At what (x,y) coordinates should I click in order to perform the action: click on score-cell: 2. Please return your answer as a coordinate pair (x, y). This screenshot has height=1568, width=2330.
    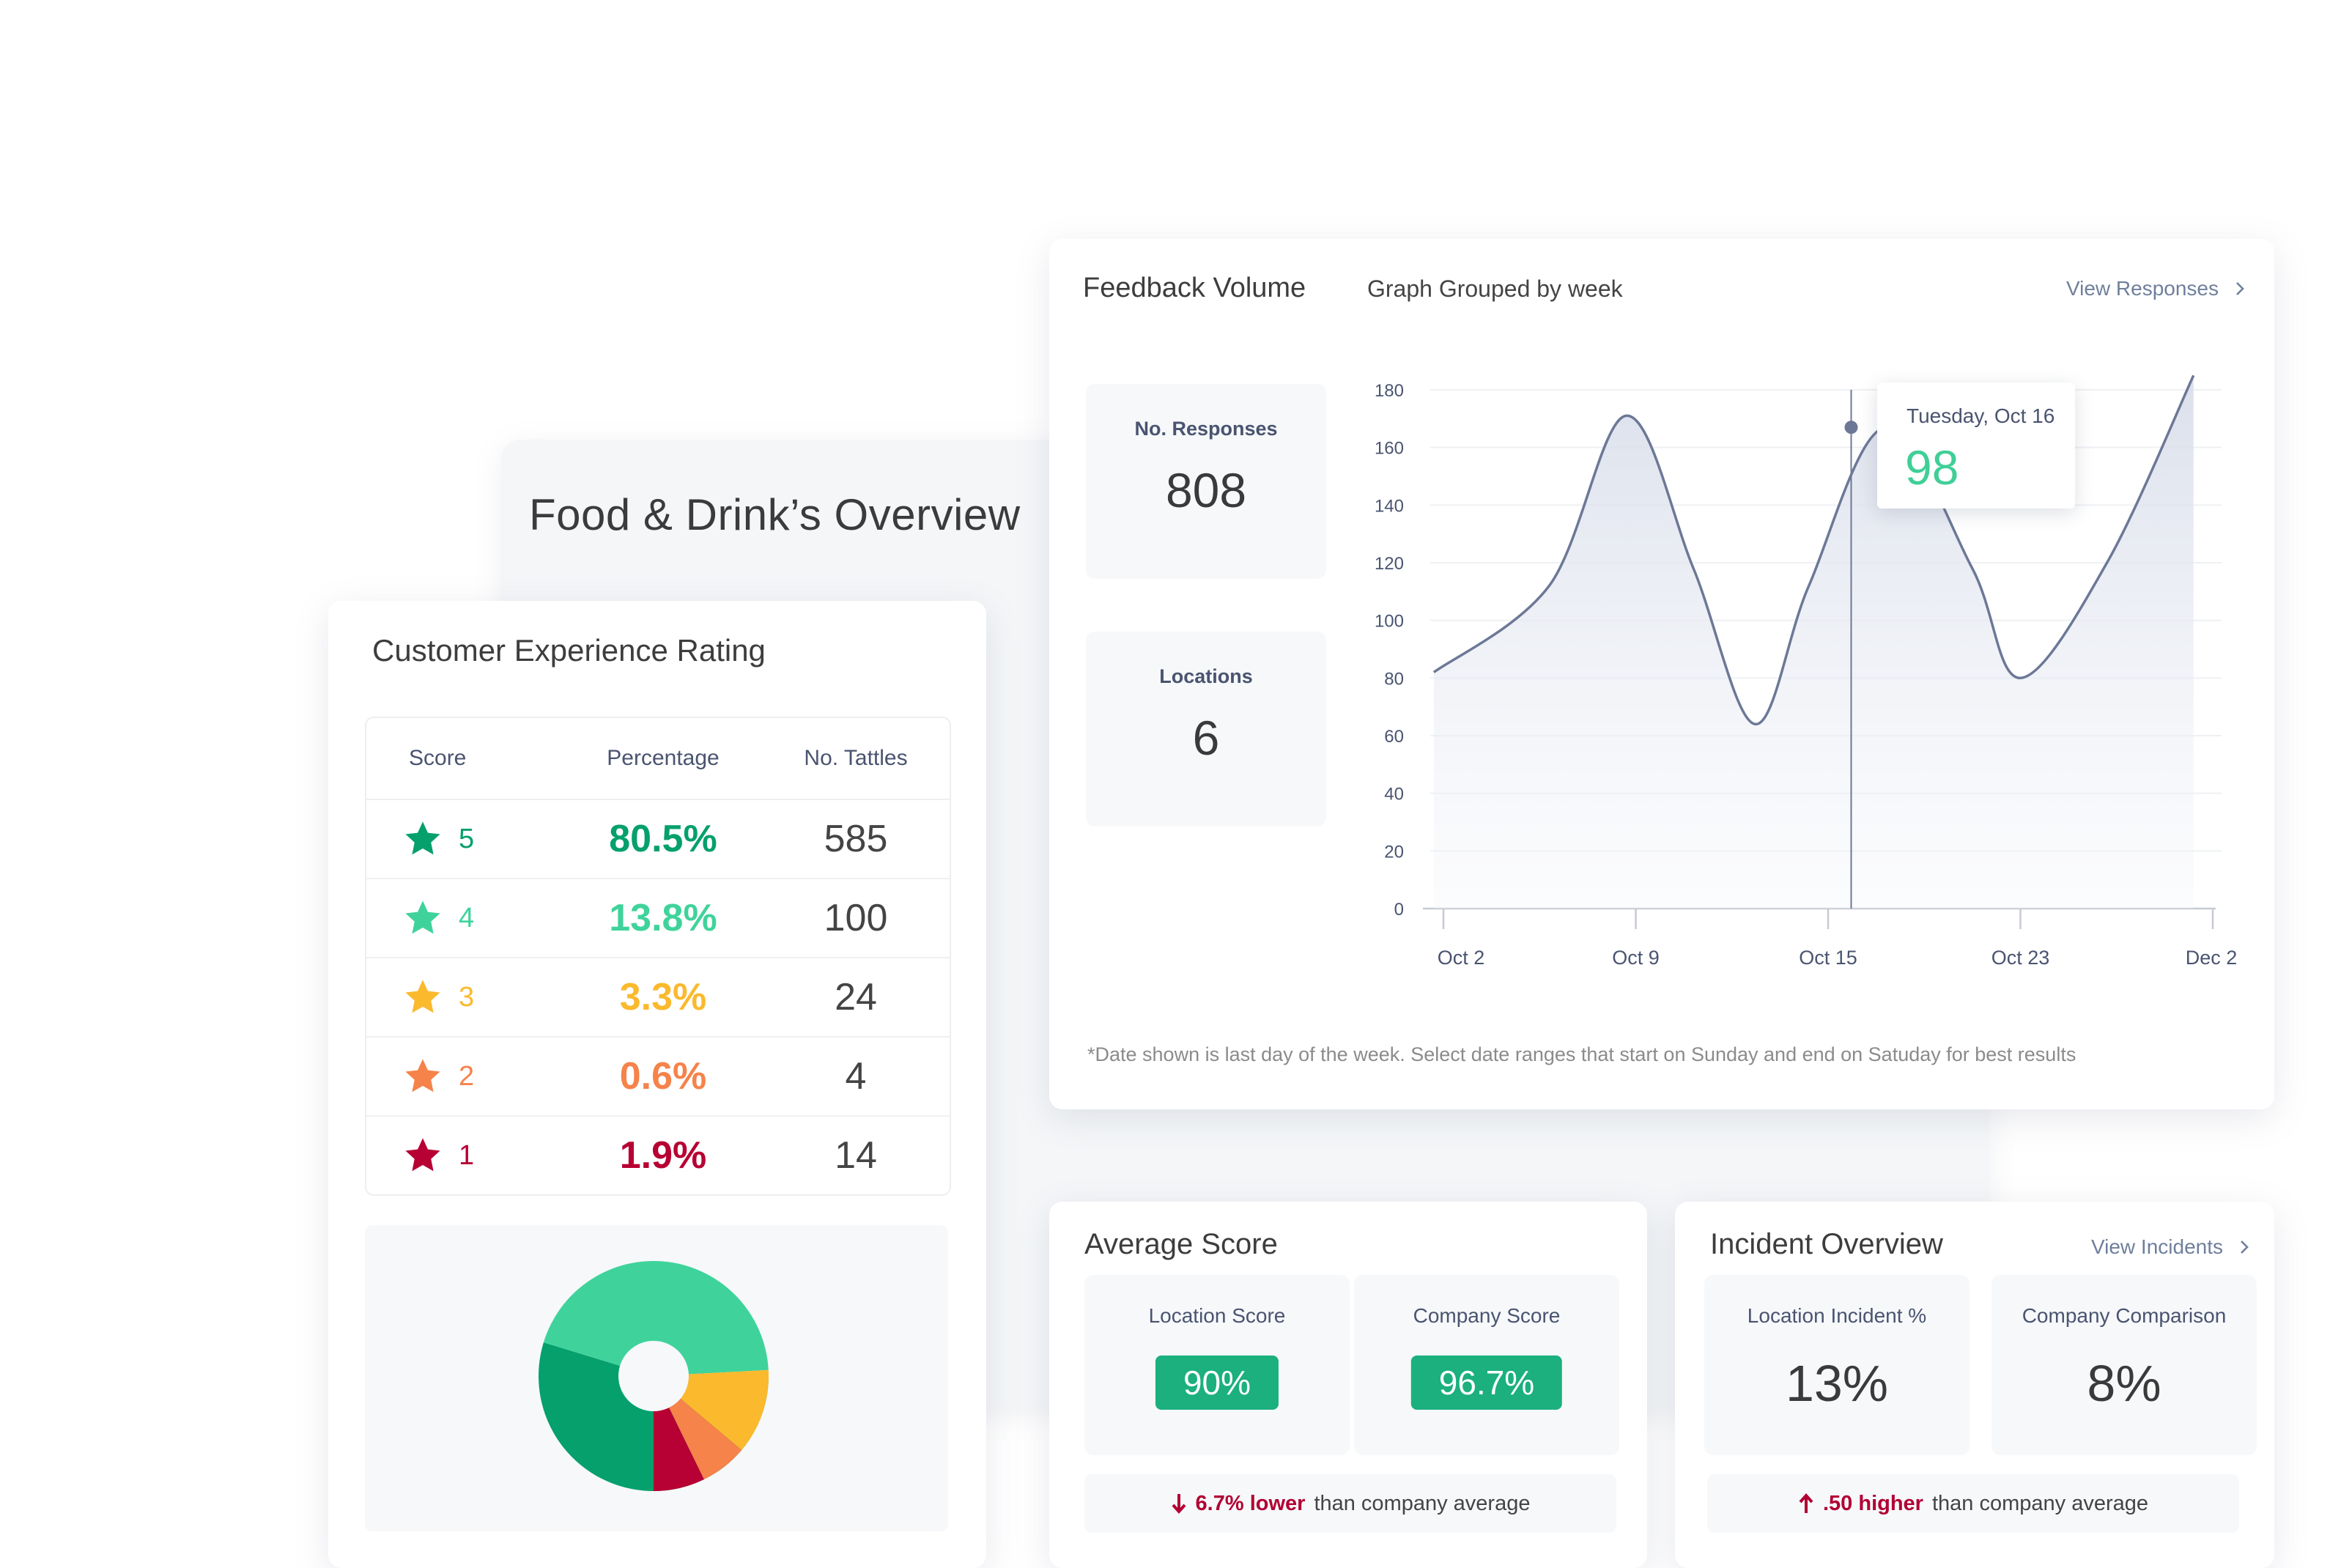
    Looking at the image, I should click on (465, 1077).